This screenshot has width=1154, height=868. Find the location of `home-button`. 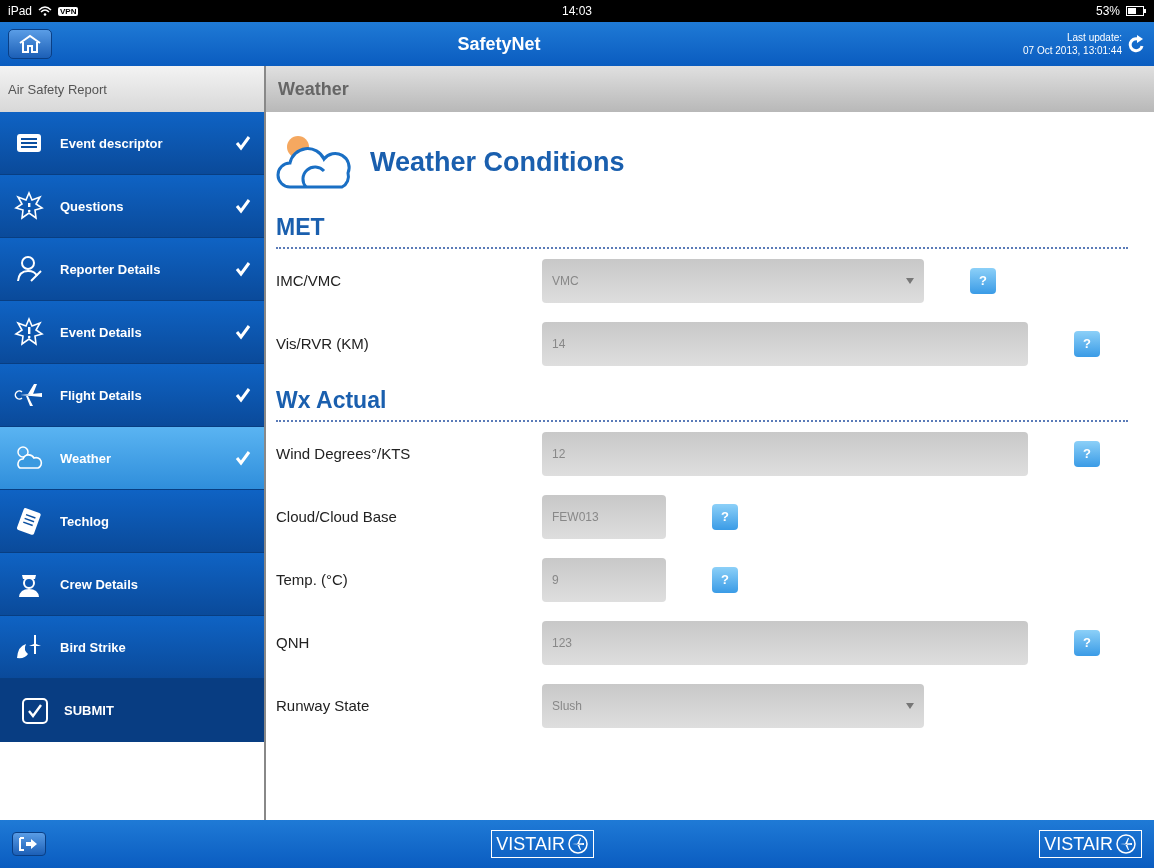

home-button is located at coordinates (30, 44).